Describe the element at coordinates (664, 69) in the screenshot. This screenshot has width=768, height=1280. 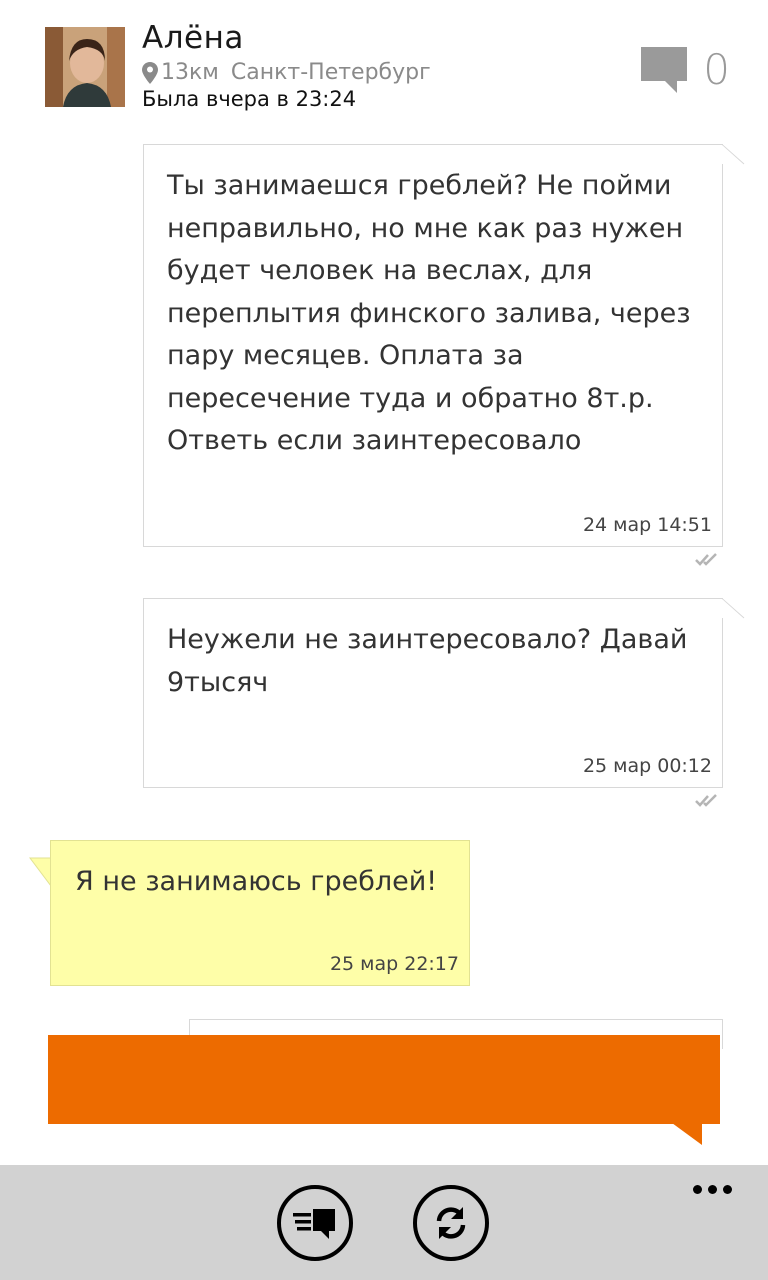
I see `speech-bubble-icon` at that location.